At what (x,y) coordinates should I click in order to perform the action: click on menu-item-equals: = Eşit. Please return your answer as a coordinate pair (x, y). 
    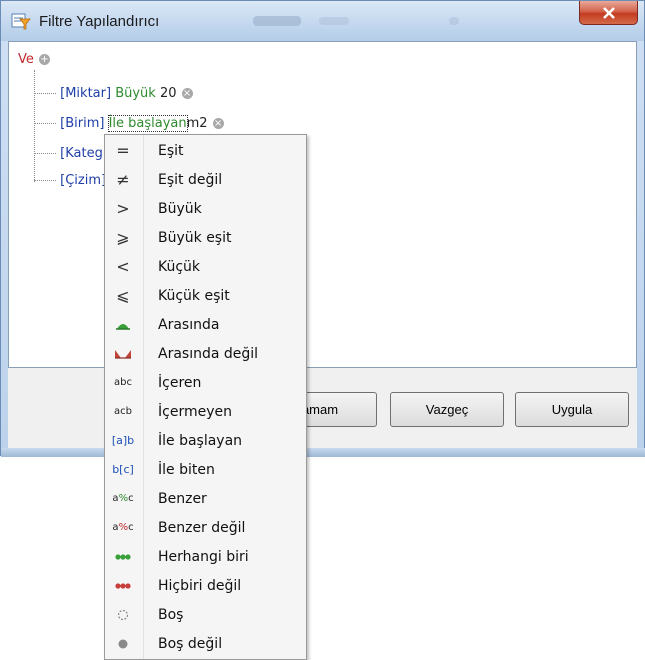
    Looking at the image, I should click on (205, 150).